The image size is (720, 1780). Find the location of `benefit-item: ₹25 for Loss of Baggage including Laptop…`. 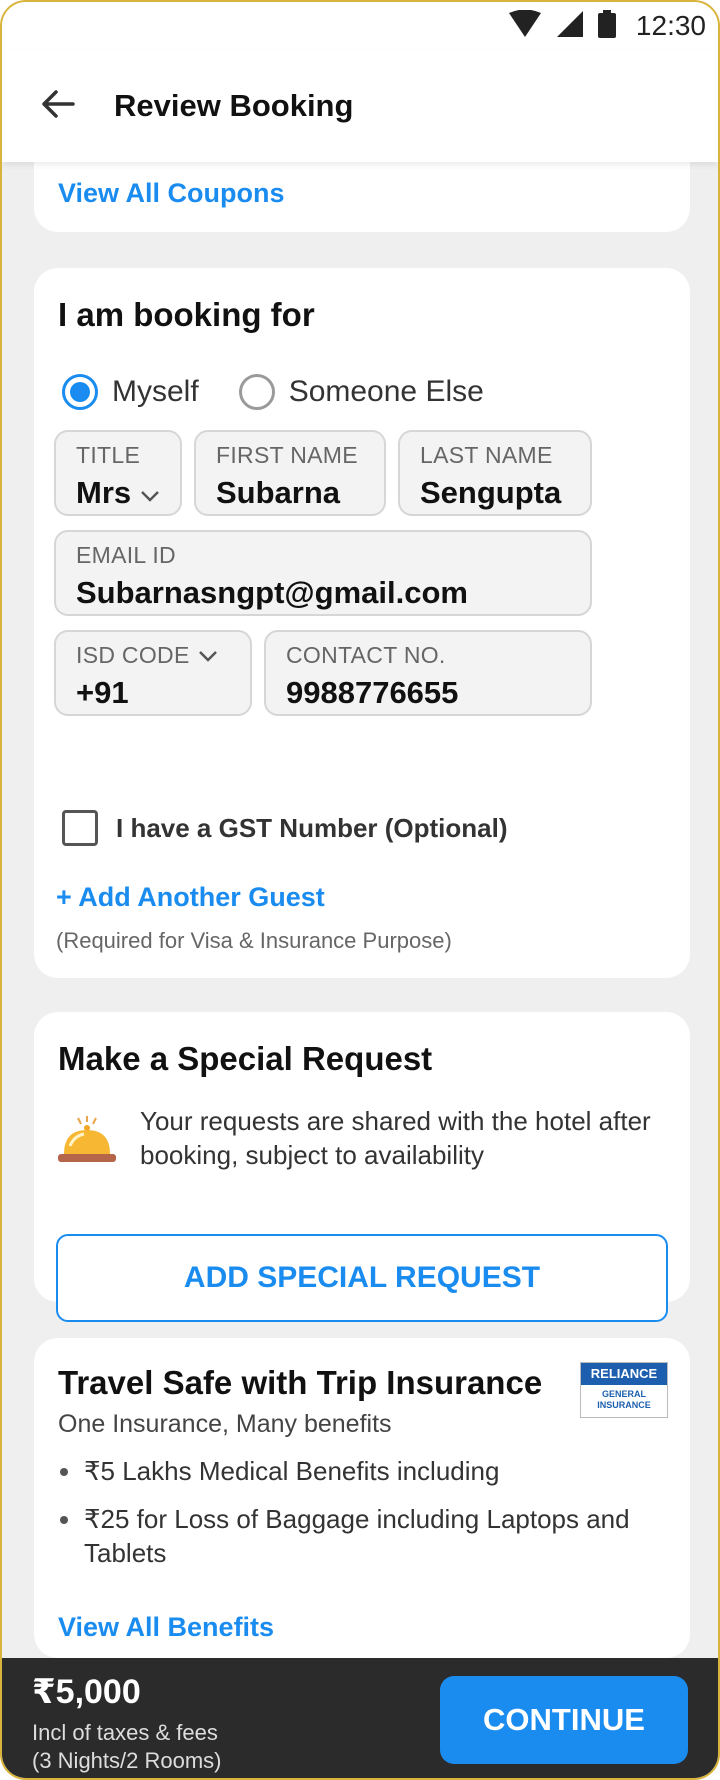

benefit-item: ₹25 for Loss of Baggage including Laptop… is located at coordinates (358, 1536).